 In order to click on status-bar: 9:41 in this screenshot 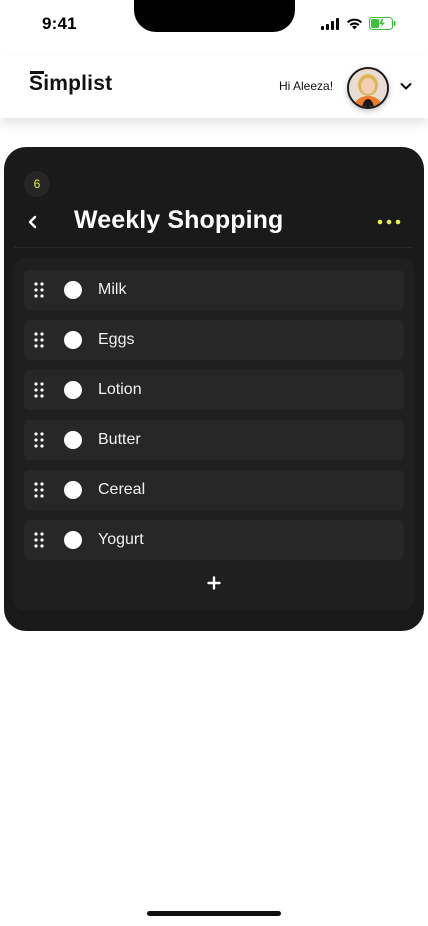, I will do `click(214, 25)`.